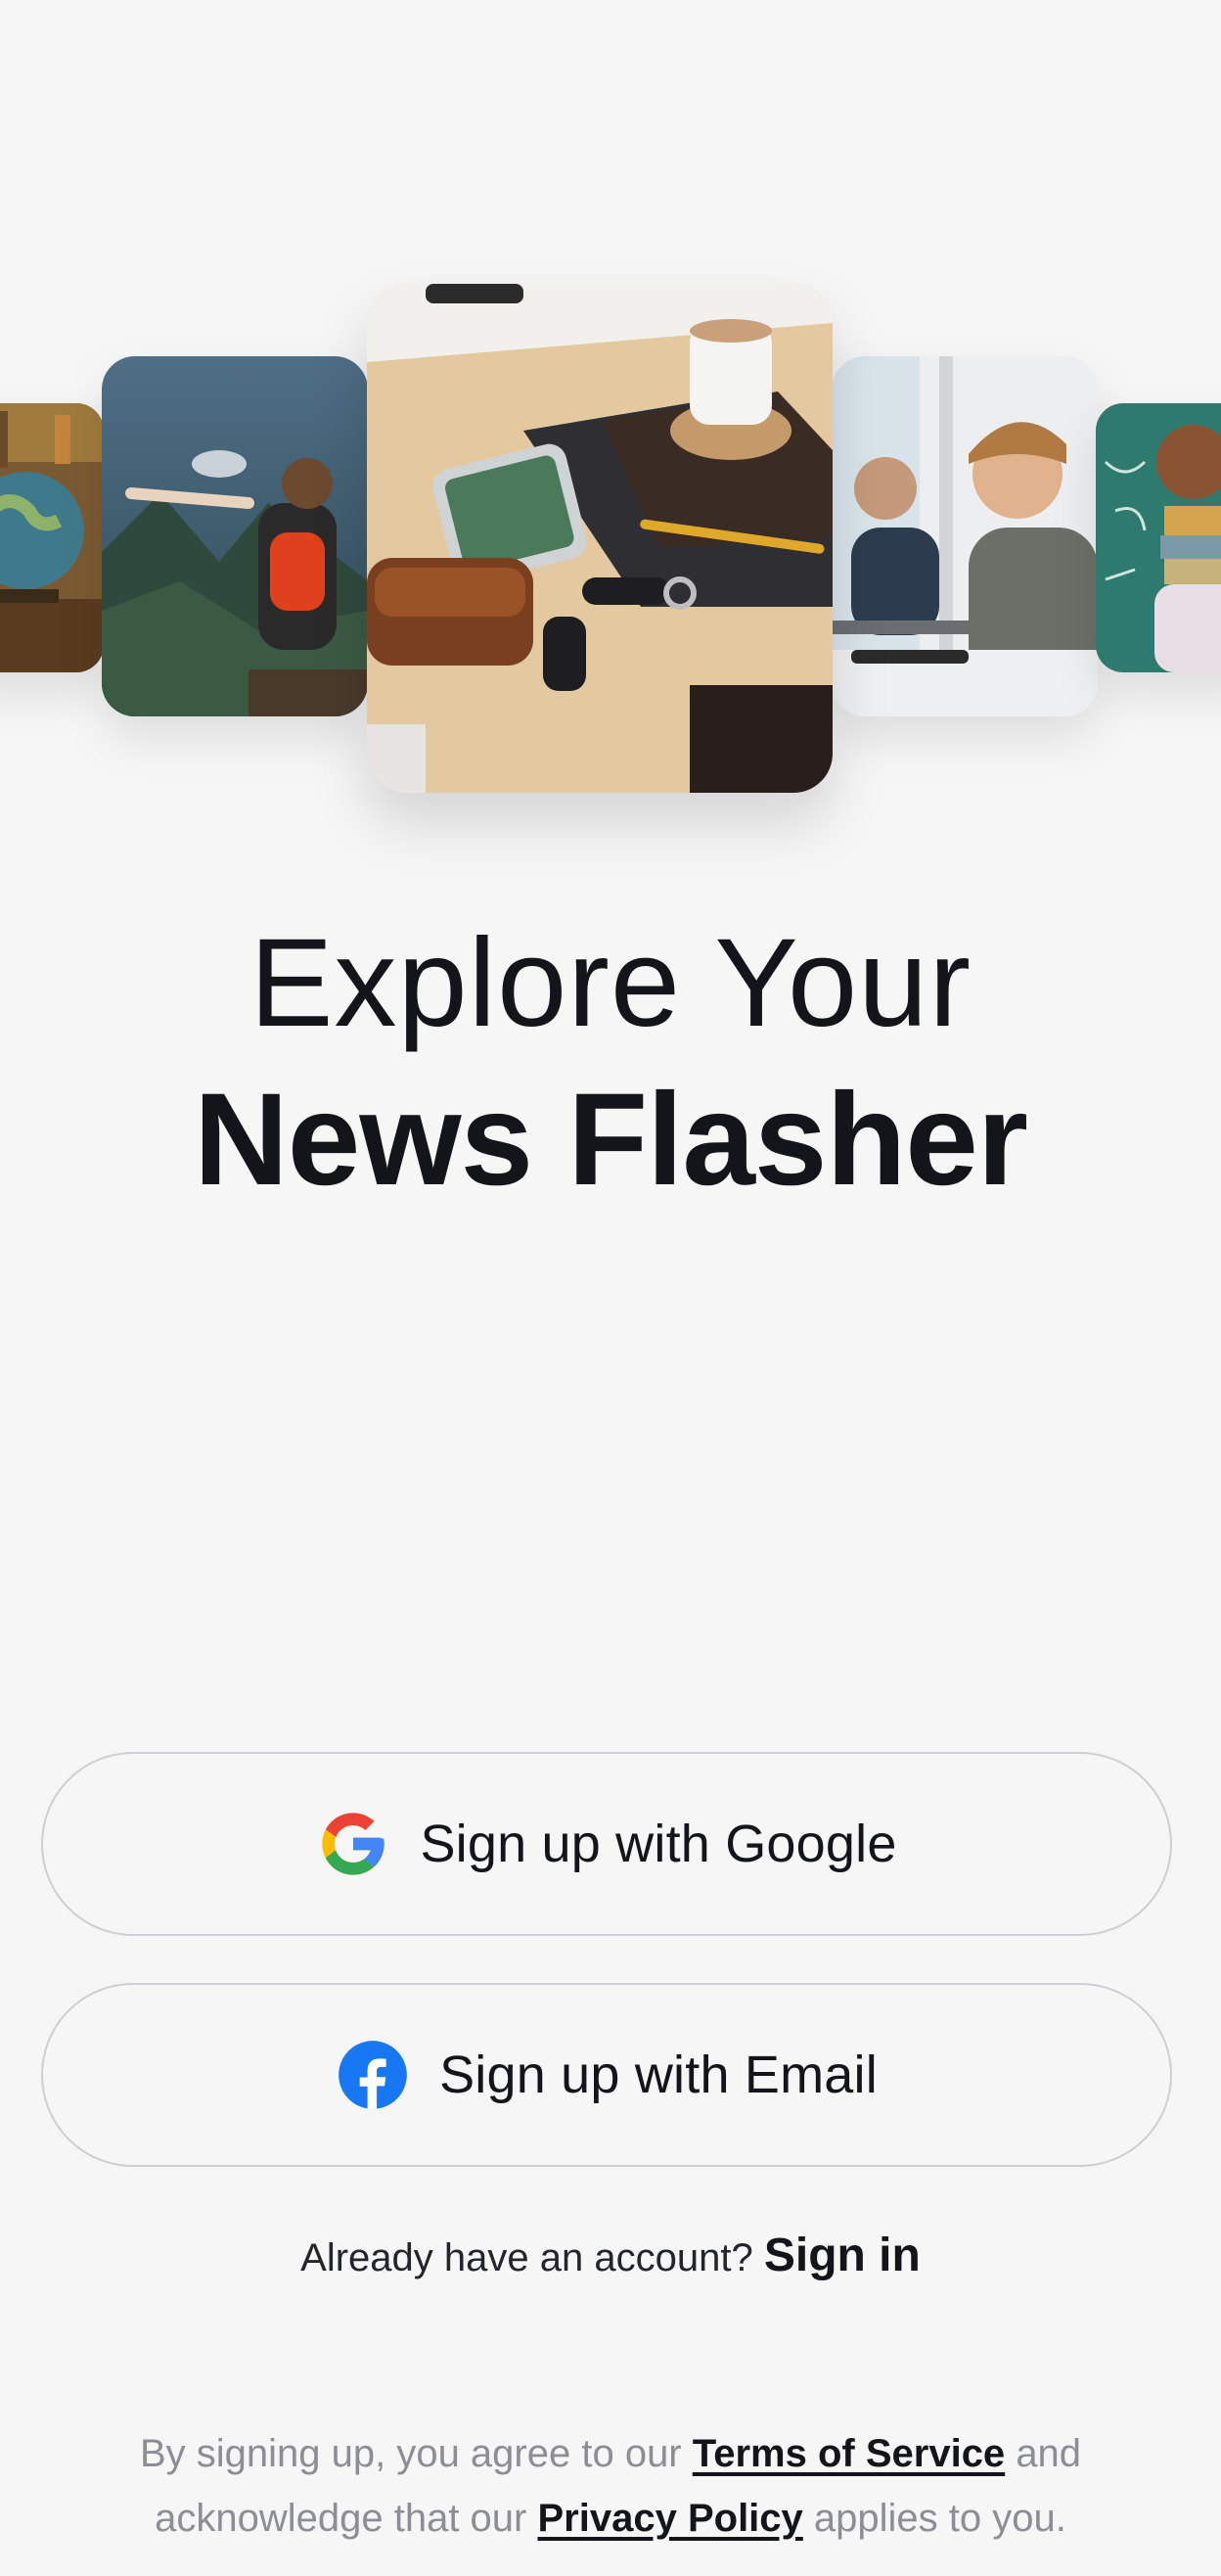  Describe the element at coordinates (235, 536) in the screenshot. I see `hiker-mountain-image` at that location.